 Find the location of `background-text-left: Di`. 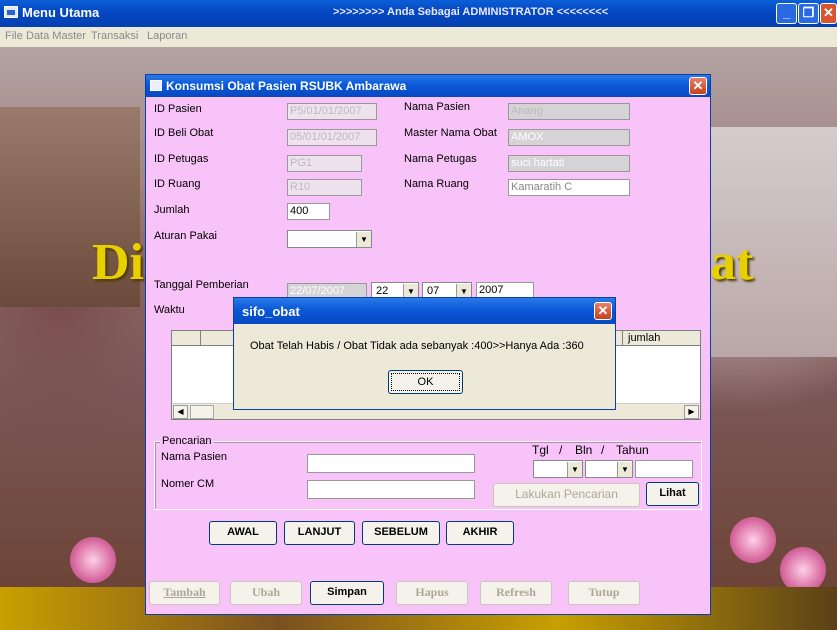

background-text-left: Di is located at coordinates (118, 262).